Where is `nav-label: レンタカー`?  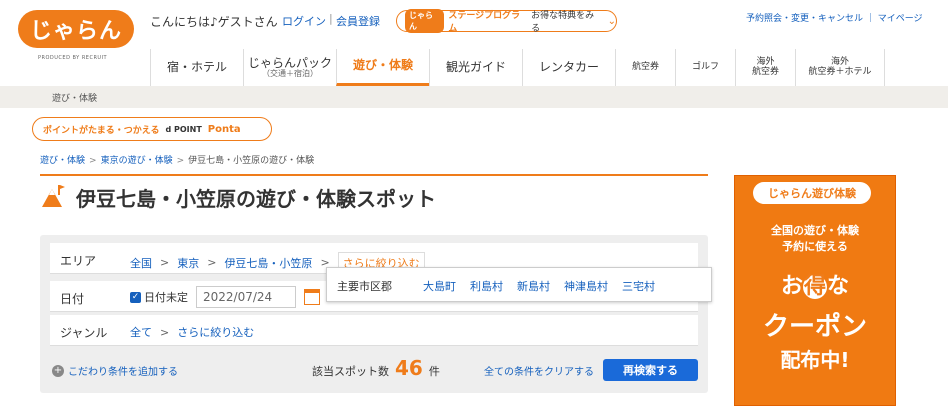
nav-label: レンタカー is located at coordinates (568, 66).